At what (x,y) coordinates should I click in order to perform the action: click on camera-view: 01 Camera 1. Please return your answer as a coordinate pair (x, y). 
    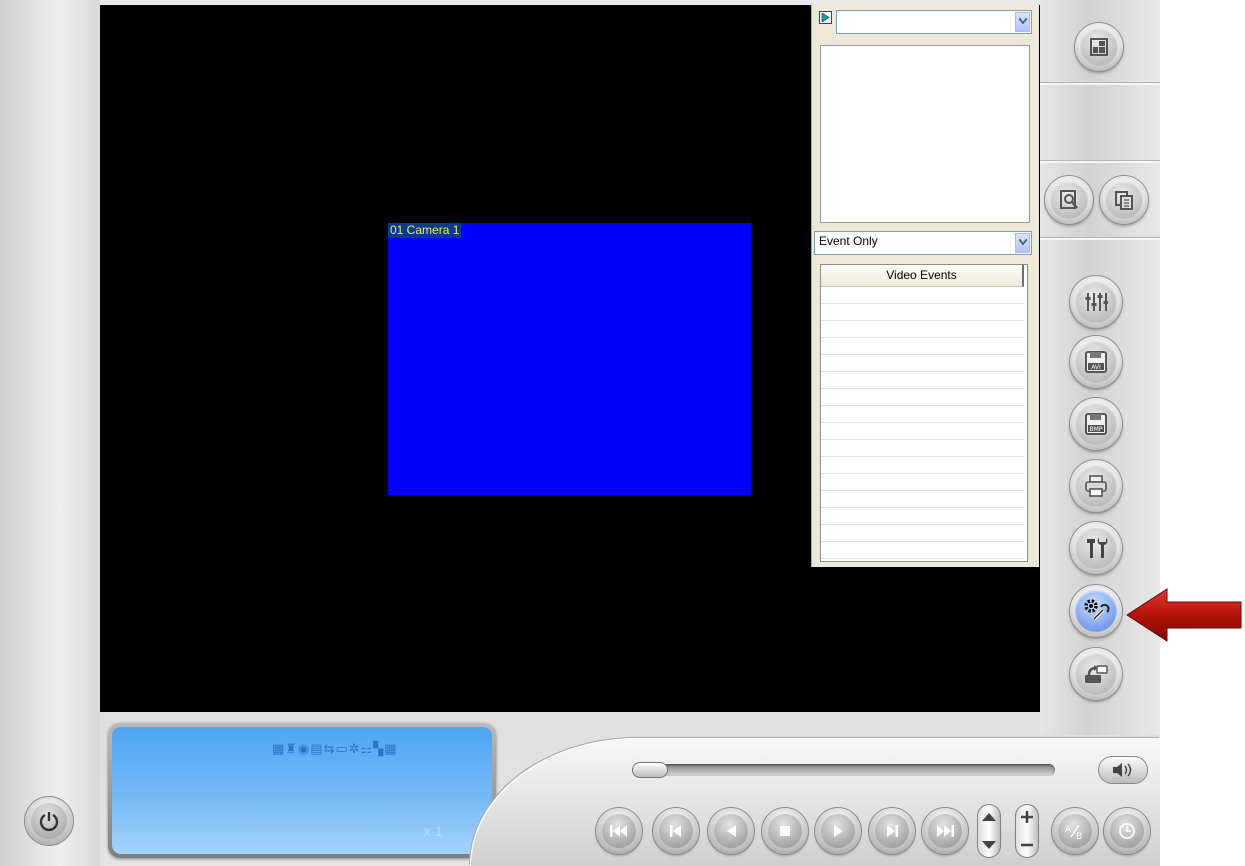
    Looking at the image, I should click on (569, 359).